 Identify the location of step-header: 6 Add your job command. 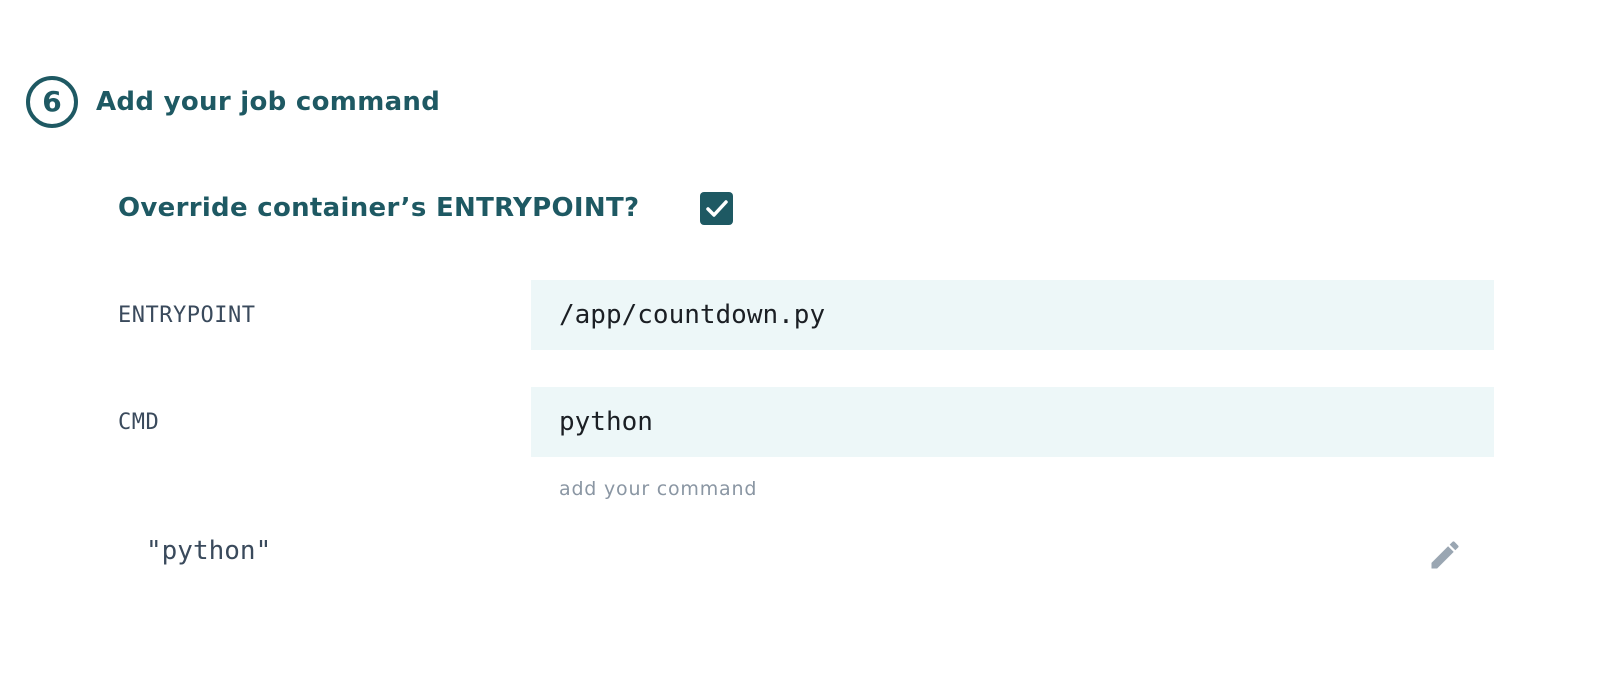
(233, 102).